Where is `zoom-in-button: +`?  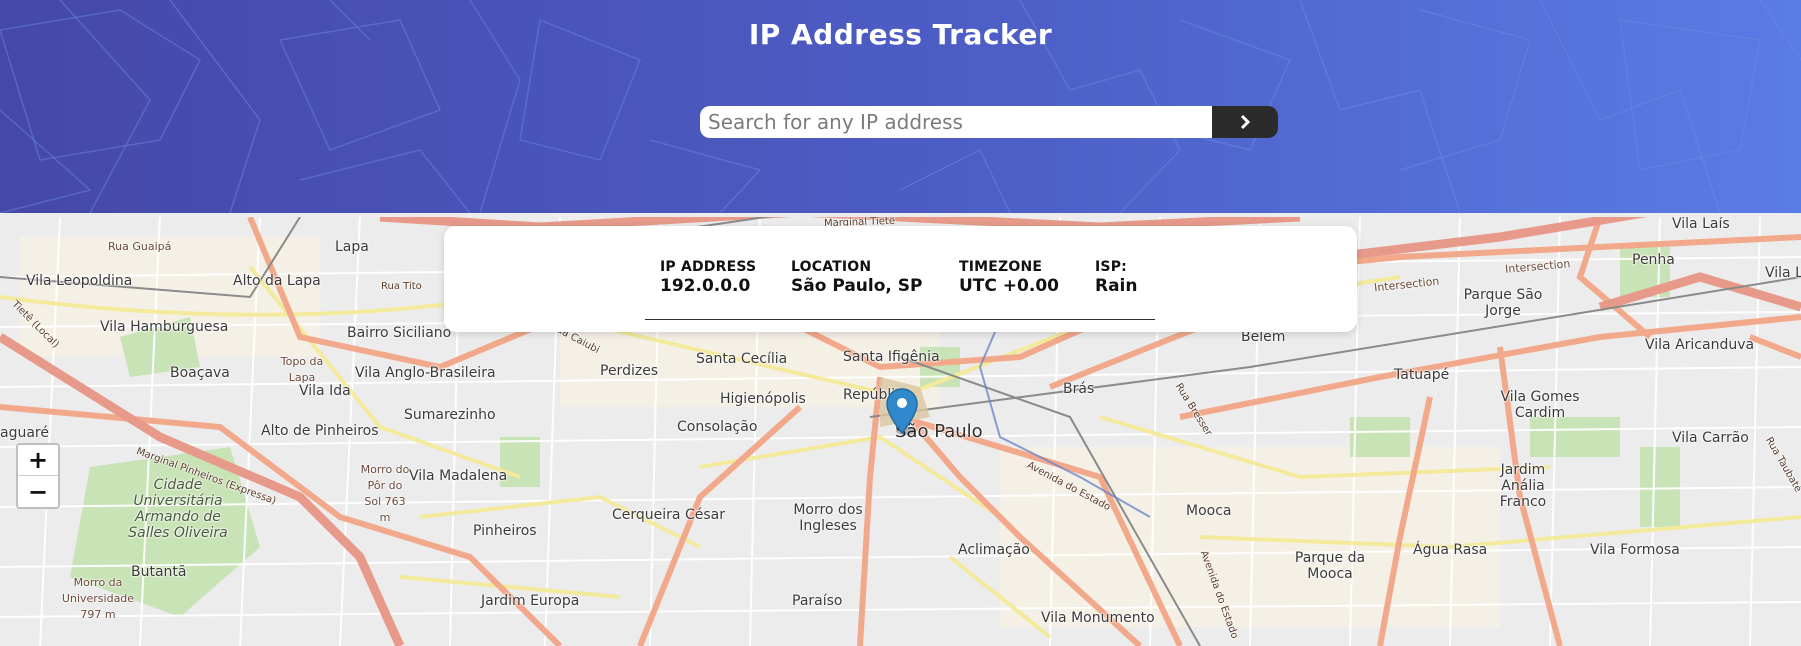
zoom-in-button: + is located at coordinates (38, 460).